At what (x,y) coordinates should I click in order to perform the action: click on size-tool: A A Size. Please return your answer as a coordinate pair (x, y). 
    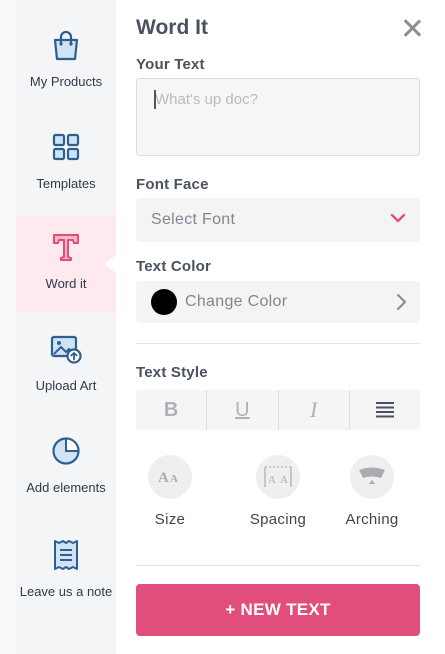
    Looking at the image, I should click on (170, 491).